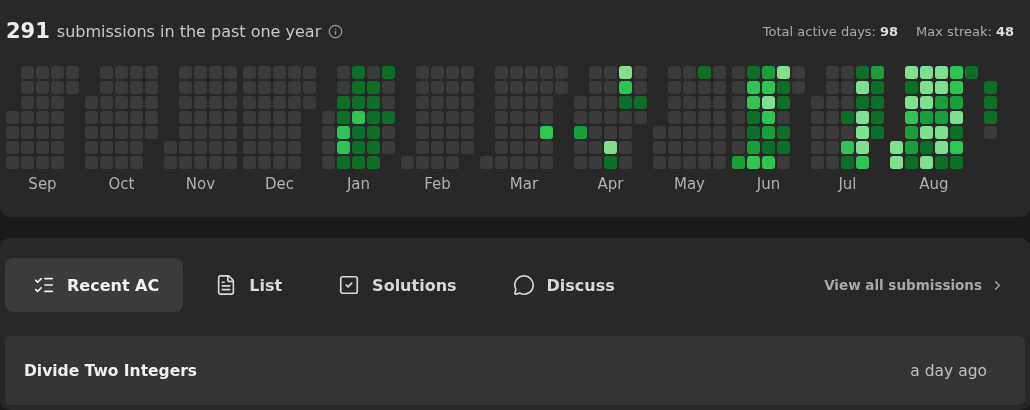 Image resolution: width=1030 pixels, height=410 pixels. I want to click on month-label: Jan, so click(358, 184).